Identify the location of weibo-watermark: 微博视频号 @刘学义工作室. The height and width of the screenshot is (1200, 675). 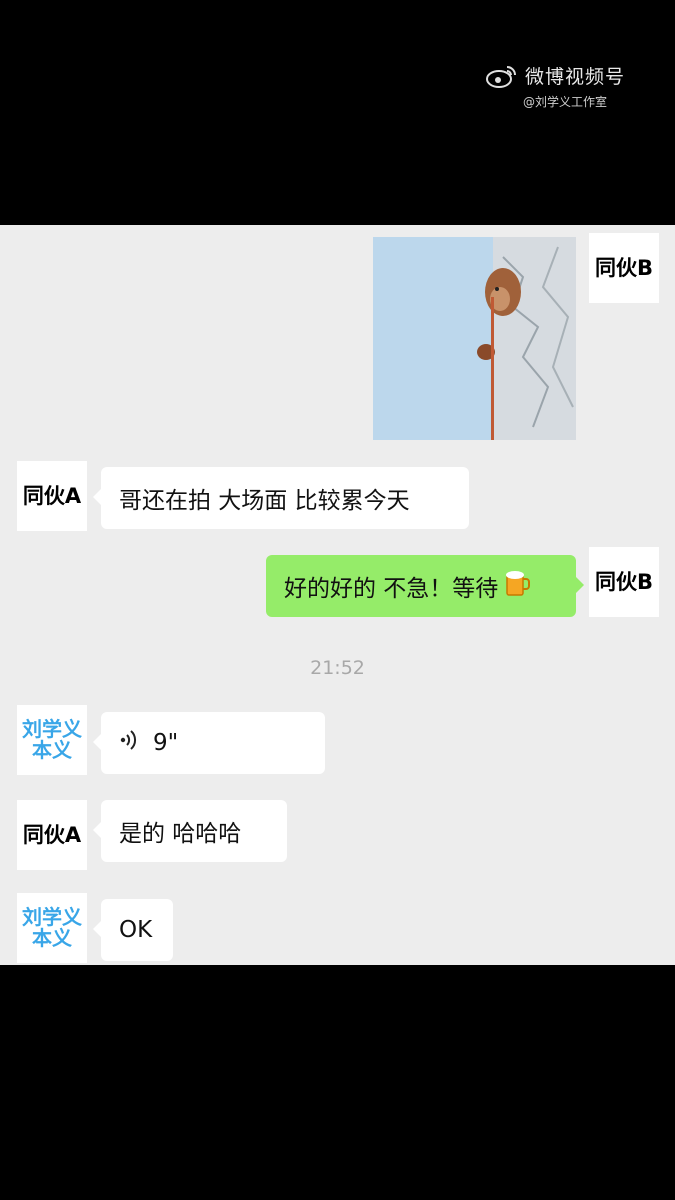
(555, 86).